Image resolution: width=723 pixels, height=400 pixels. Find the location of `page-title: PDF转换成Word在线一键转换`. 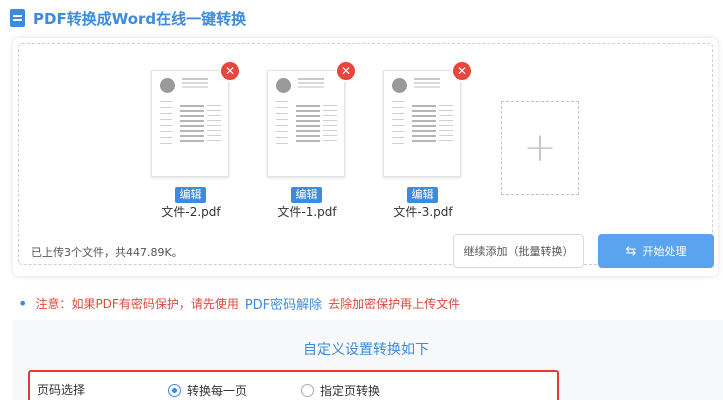

page-title: PDF转换成Word在线一键转换 is located at coordinates (140, 18).